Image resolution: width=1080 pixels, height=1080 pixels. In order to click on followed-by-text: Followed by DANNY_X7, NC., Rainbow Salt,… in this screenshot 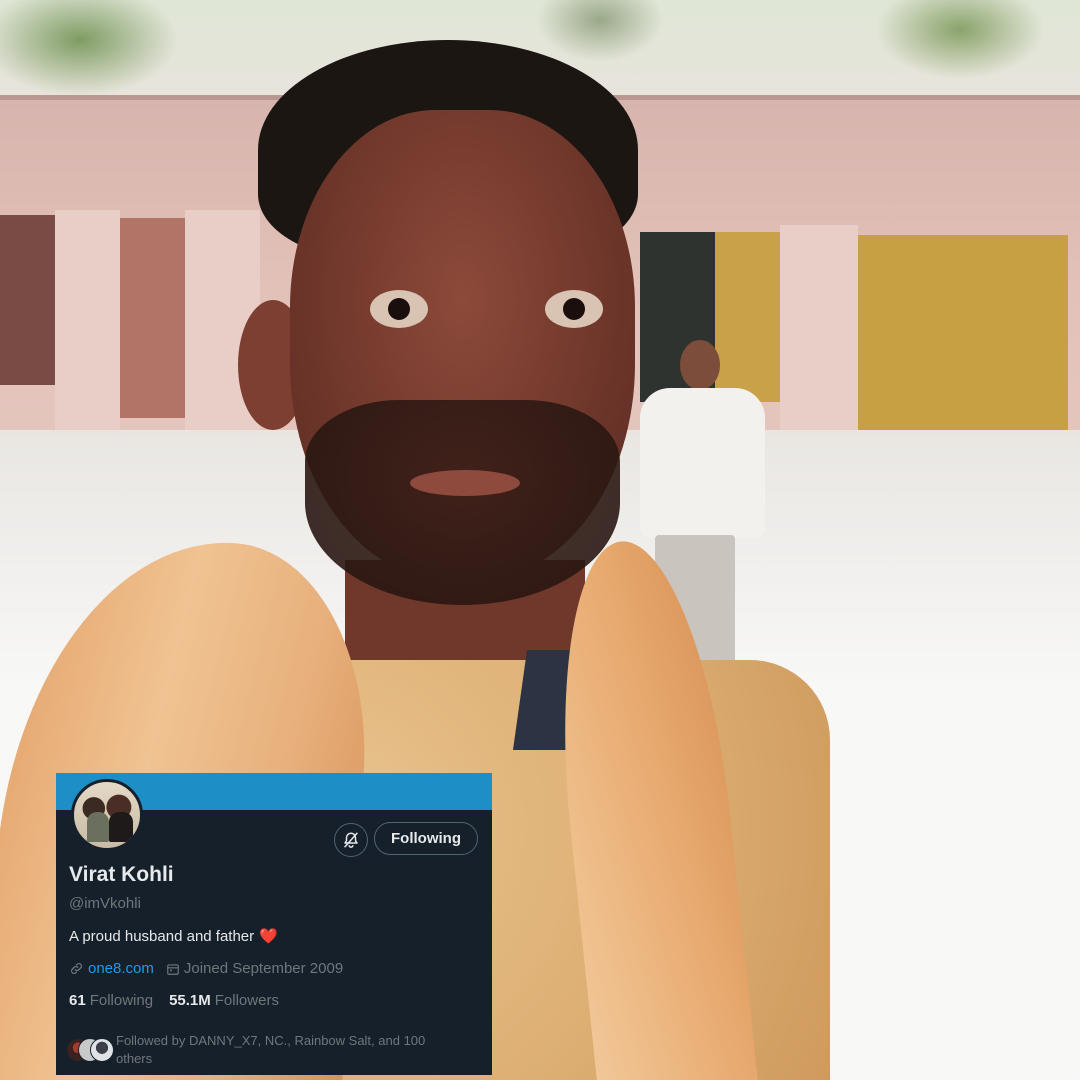, I will do `click(271, 1049)`.